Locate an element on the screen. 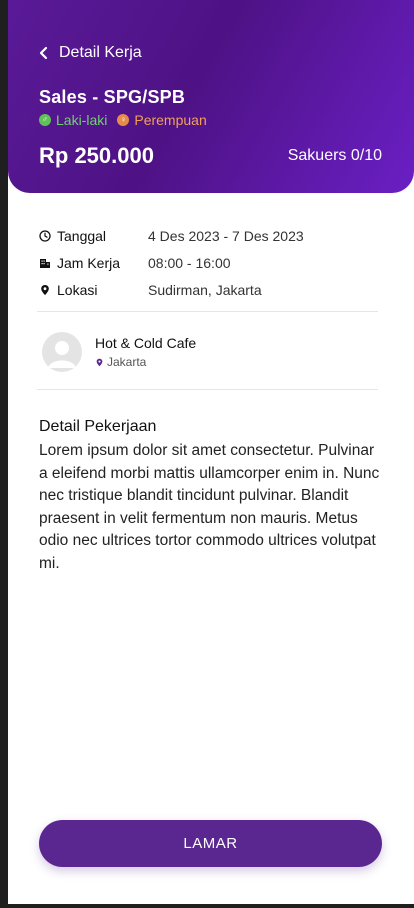 The height and width of the screenshot is (908, 414). apply-button: LAMAR is located at coordinates (210, 843).